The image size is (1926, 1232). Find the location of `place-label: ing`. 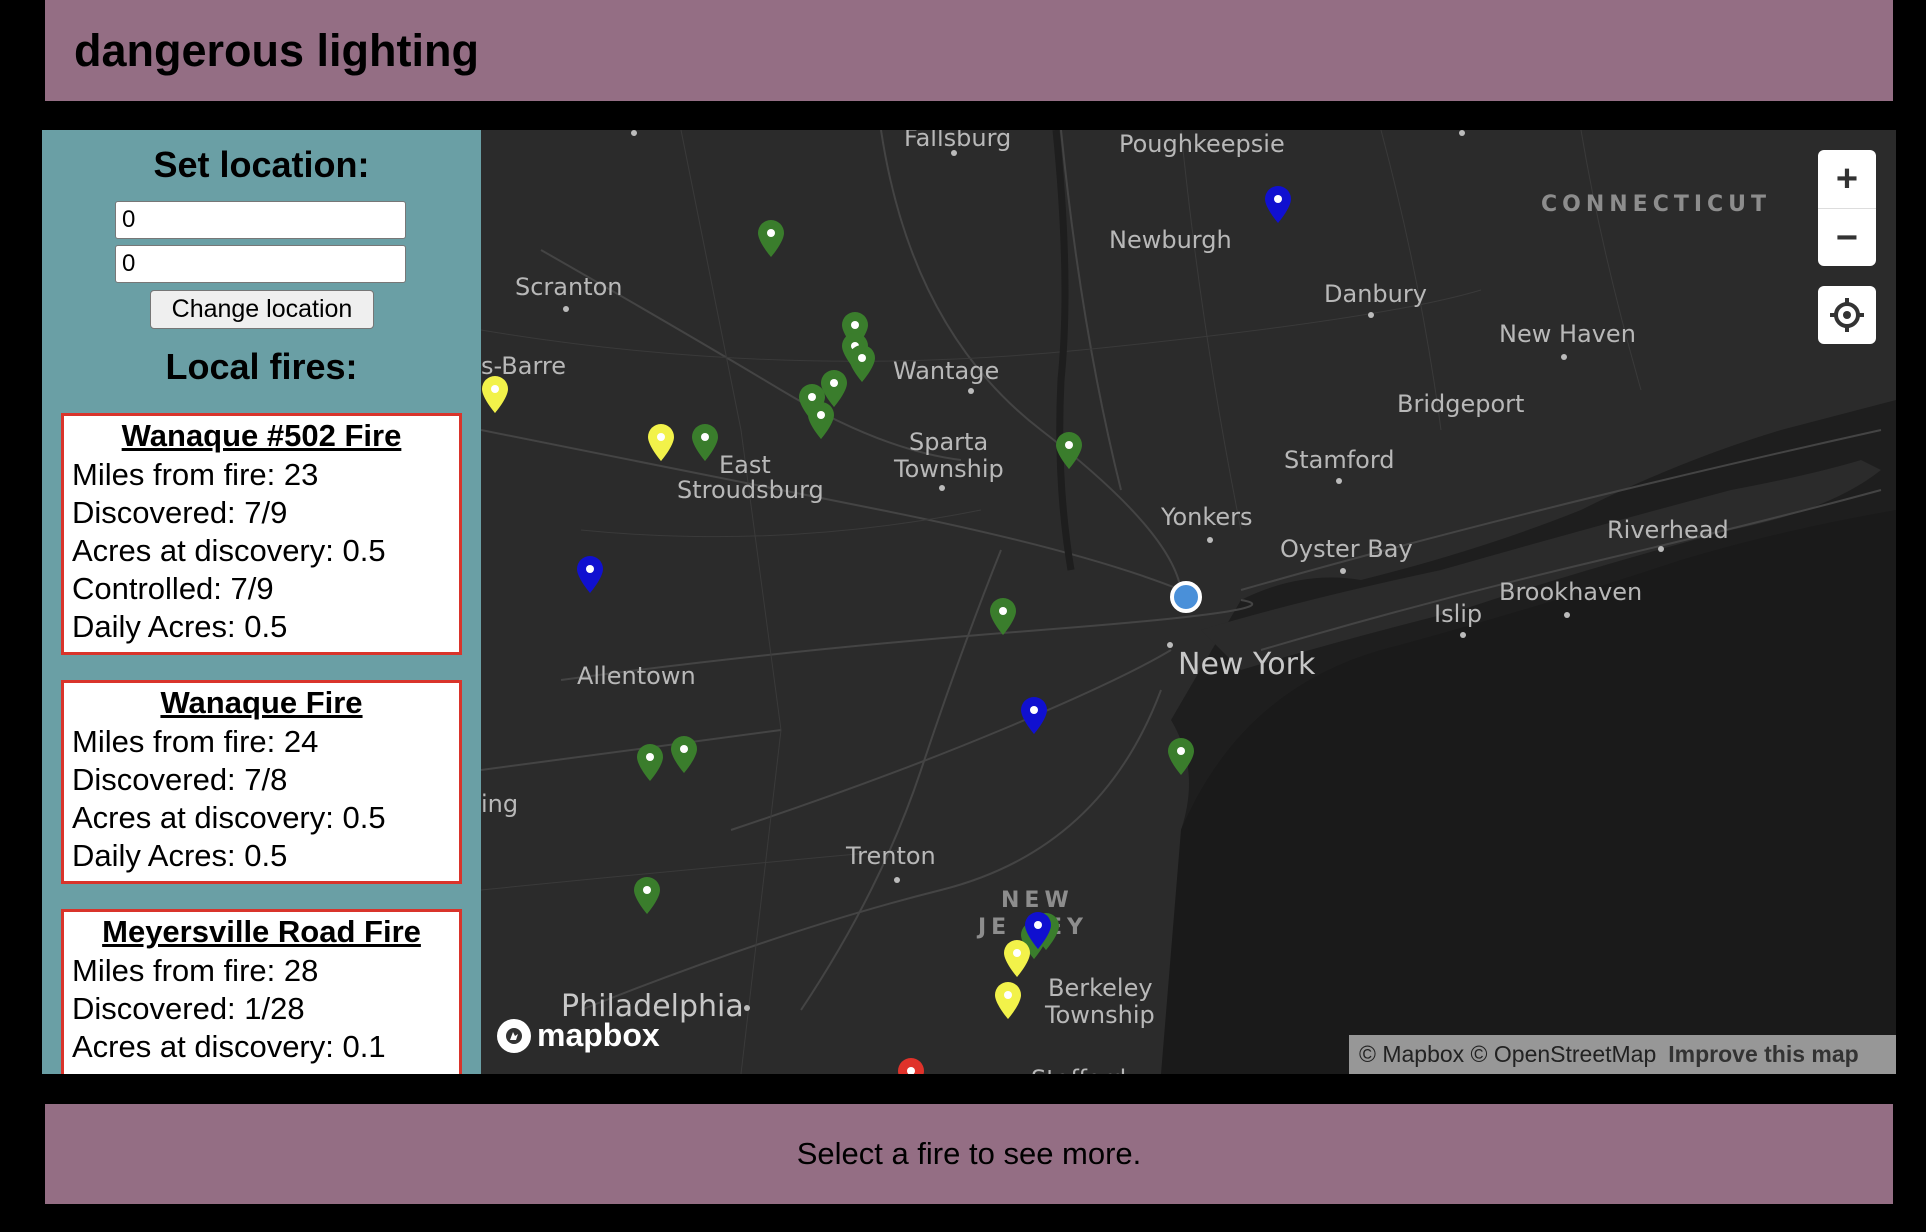

place-label: ing is located at coordinates (500, 804).